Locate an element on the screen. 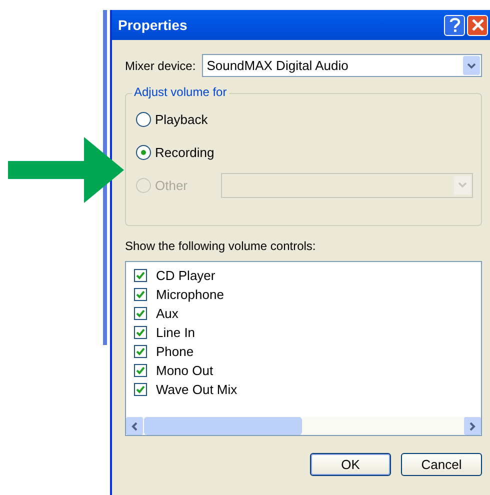 The height and width of the screenshot is (495, 490). radio-label: Other is located at coordinates (171, 185).